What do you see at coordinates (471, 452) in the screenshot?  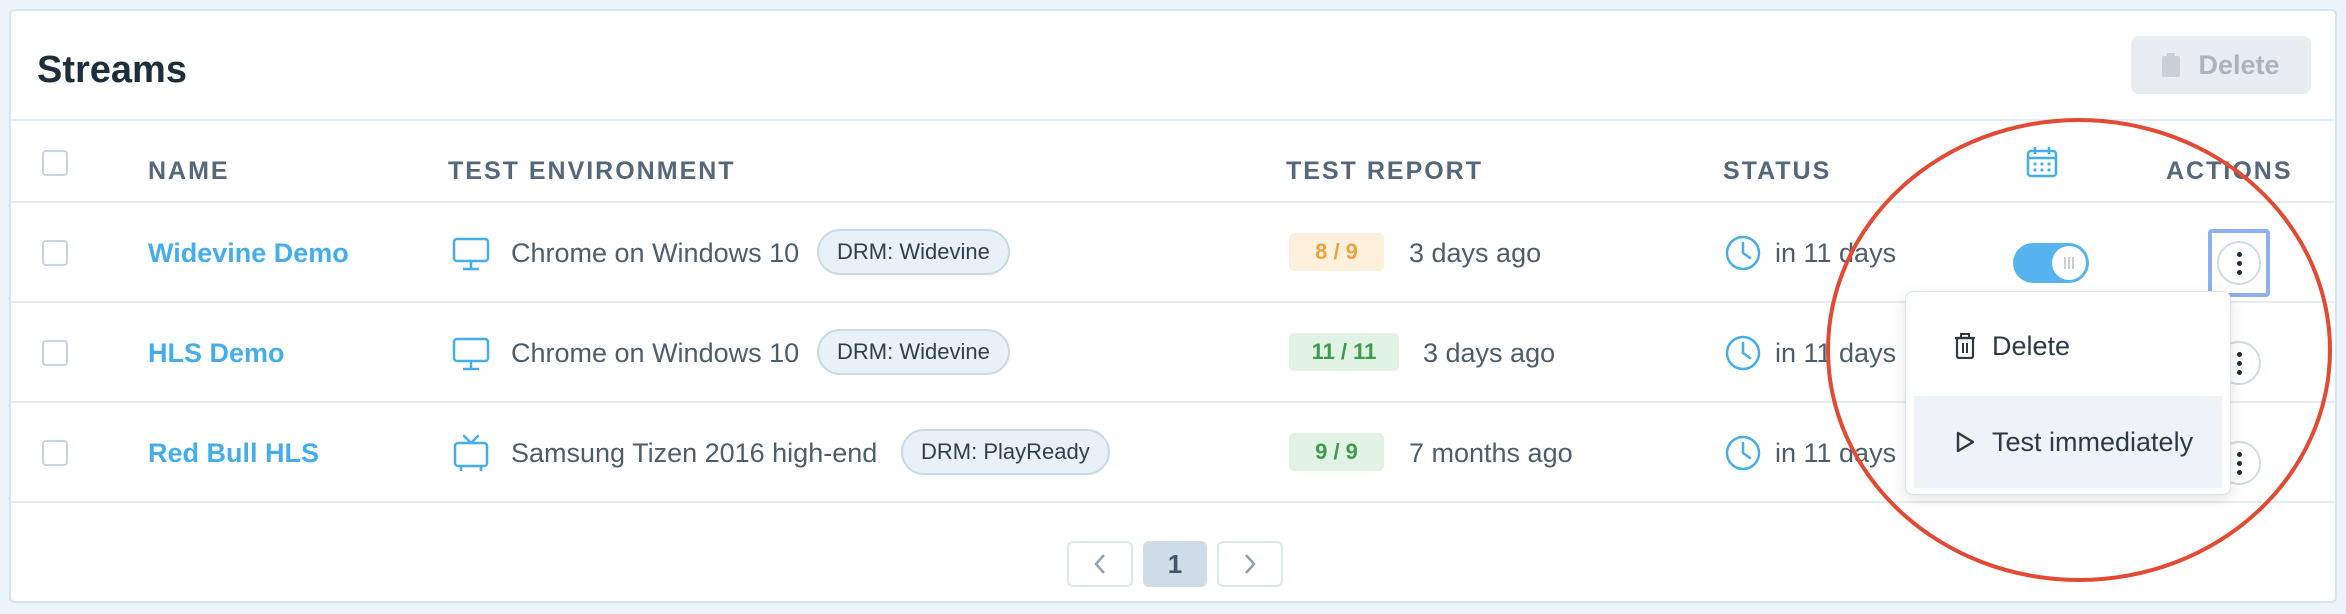 I see `tv-icon` at bounding box center [471, 452].